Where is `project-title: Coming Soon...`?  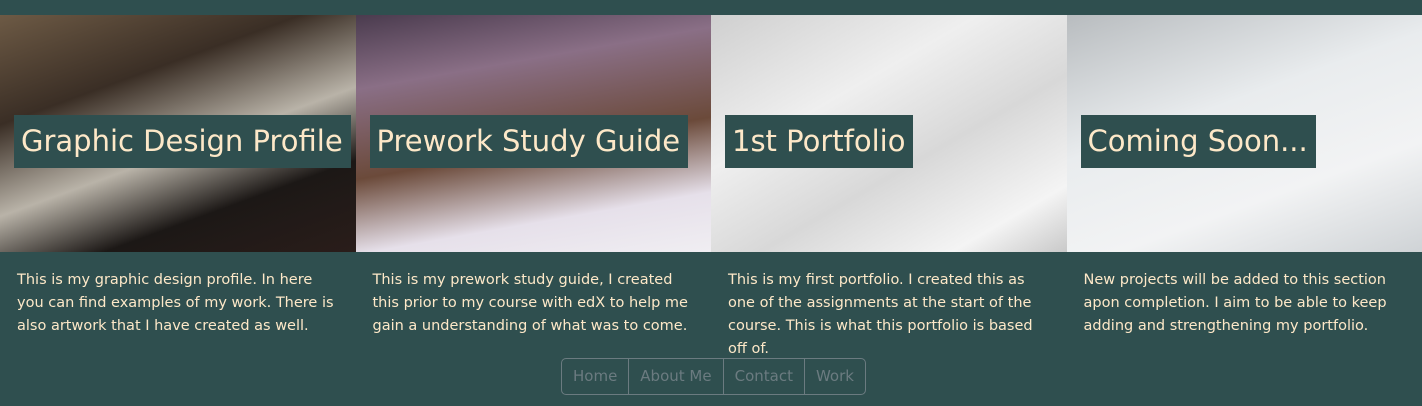
project-title: Coming Soon... is located at coordinates (1198, 141).